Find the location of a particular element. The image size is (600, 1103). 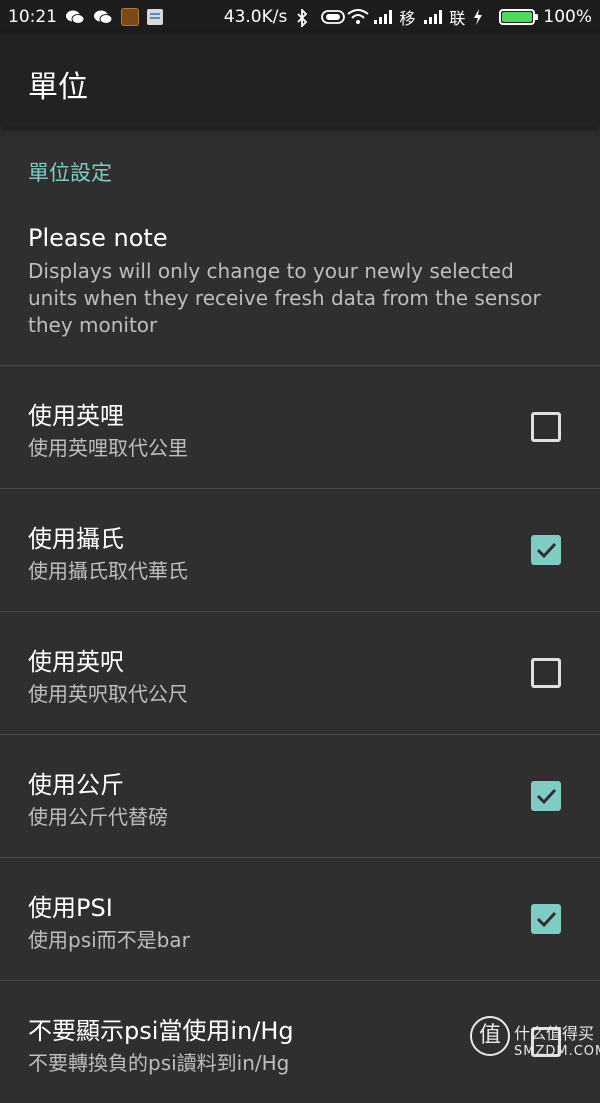

note-title: Please note is located at coordinates (98, 238).